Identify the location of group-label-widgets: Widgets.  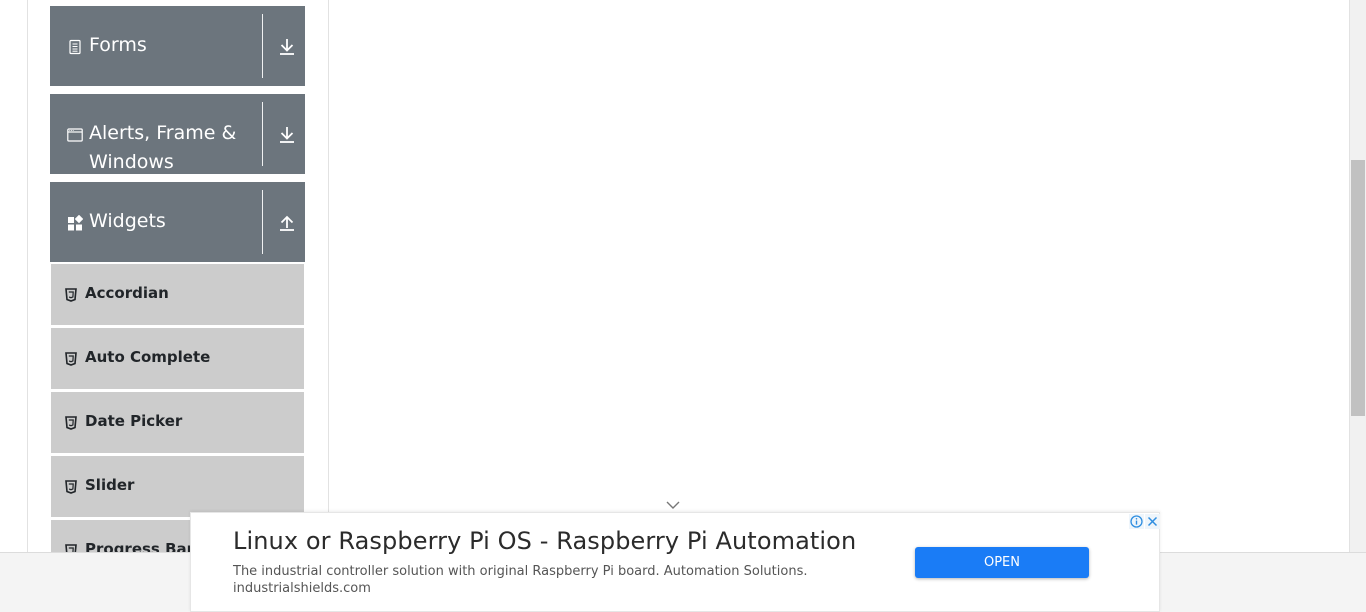
(127, 221).